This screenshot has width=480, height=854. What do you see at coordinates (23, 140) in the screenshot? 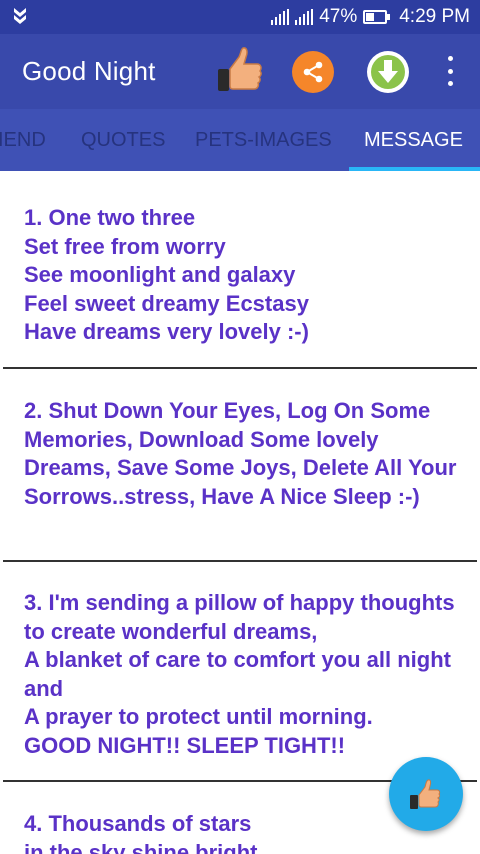
I see `tab-friend: IEND` at bounding box center [23, 140].